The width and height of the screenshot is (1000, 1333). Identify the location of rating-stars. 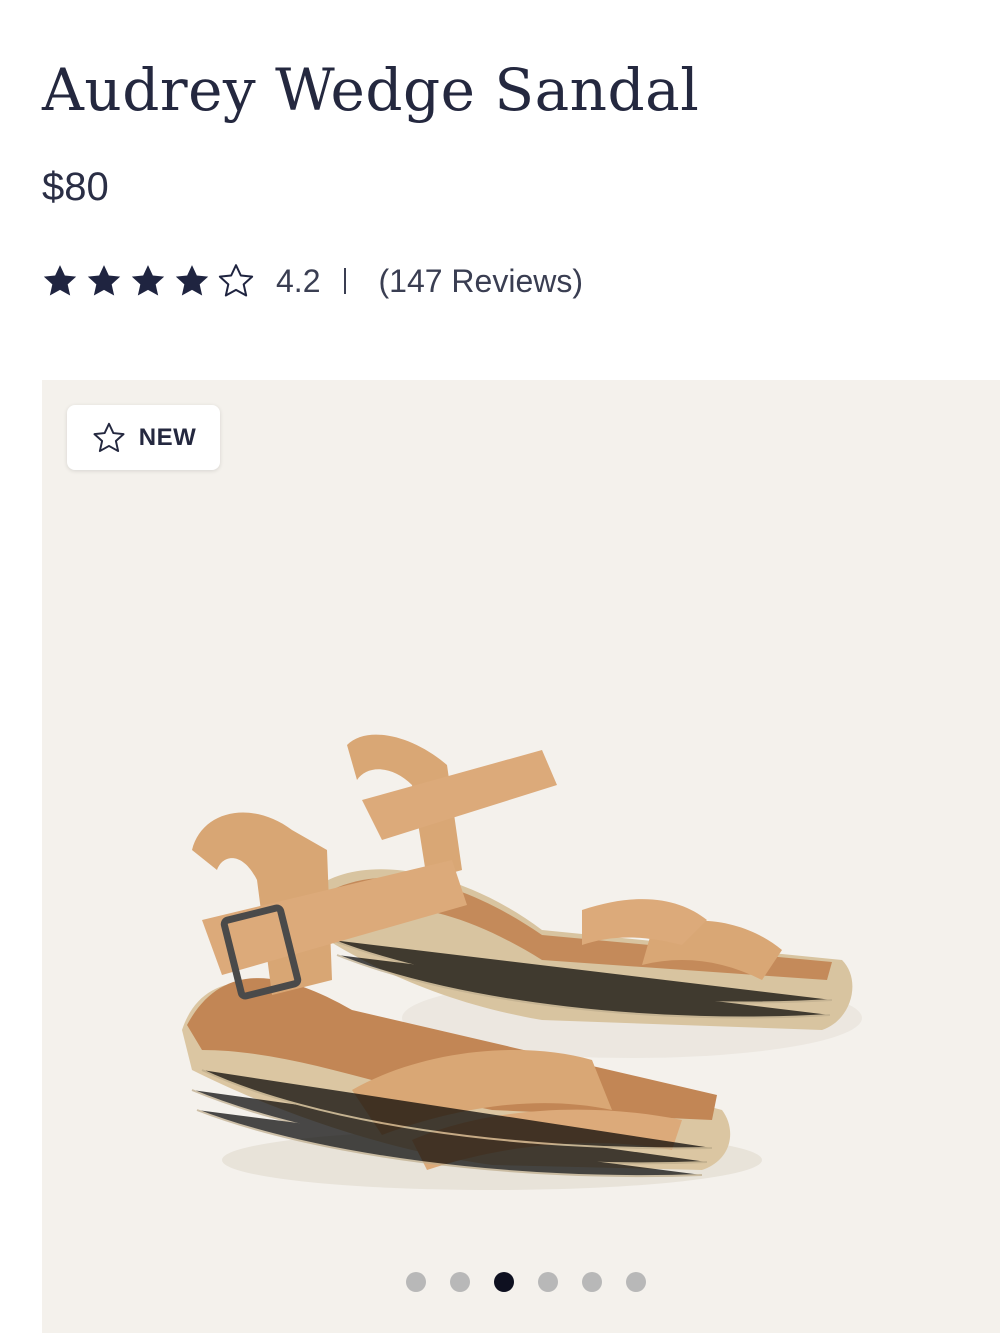
(150, 281).